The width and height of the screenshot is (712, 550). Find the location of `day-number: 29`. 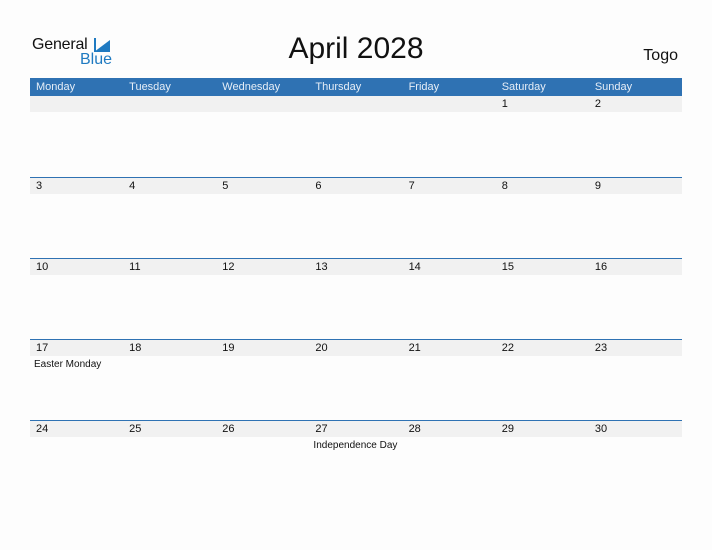

day-number: 29 is located at coordinates (507, 429).